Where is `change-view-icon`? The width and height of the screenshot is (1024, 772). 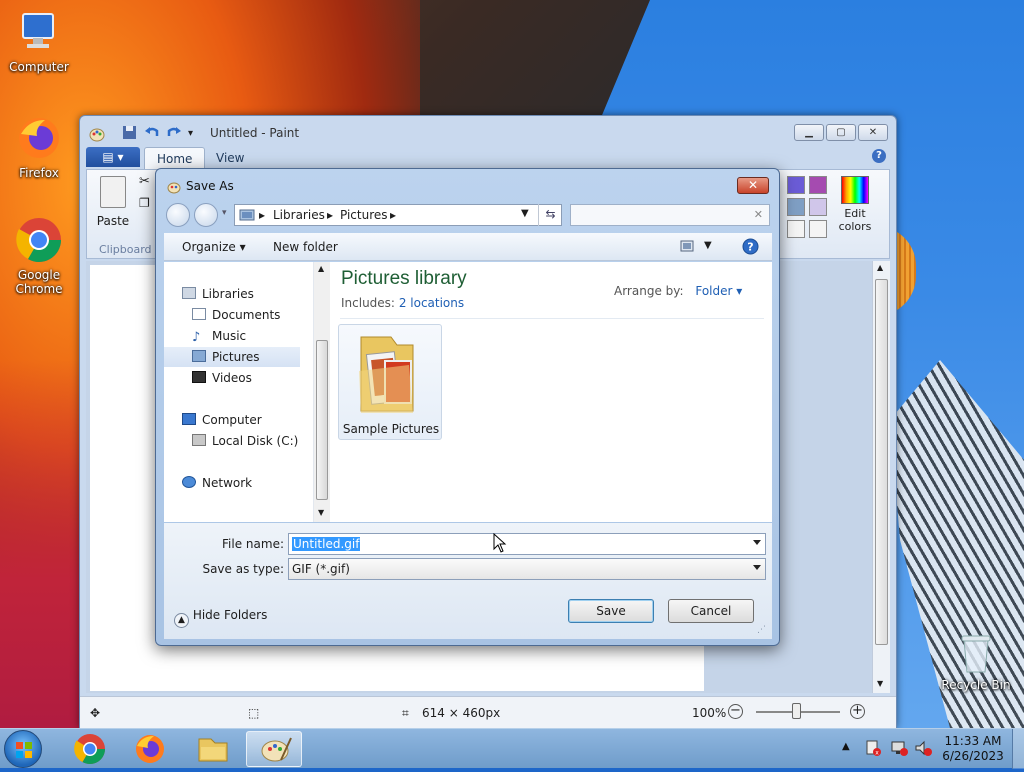 change-view-icon is located at coordinates (687, 247).